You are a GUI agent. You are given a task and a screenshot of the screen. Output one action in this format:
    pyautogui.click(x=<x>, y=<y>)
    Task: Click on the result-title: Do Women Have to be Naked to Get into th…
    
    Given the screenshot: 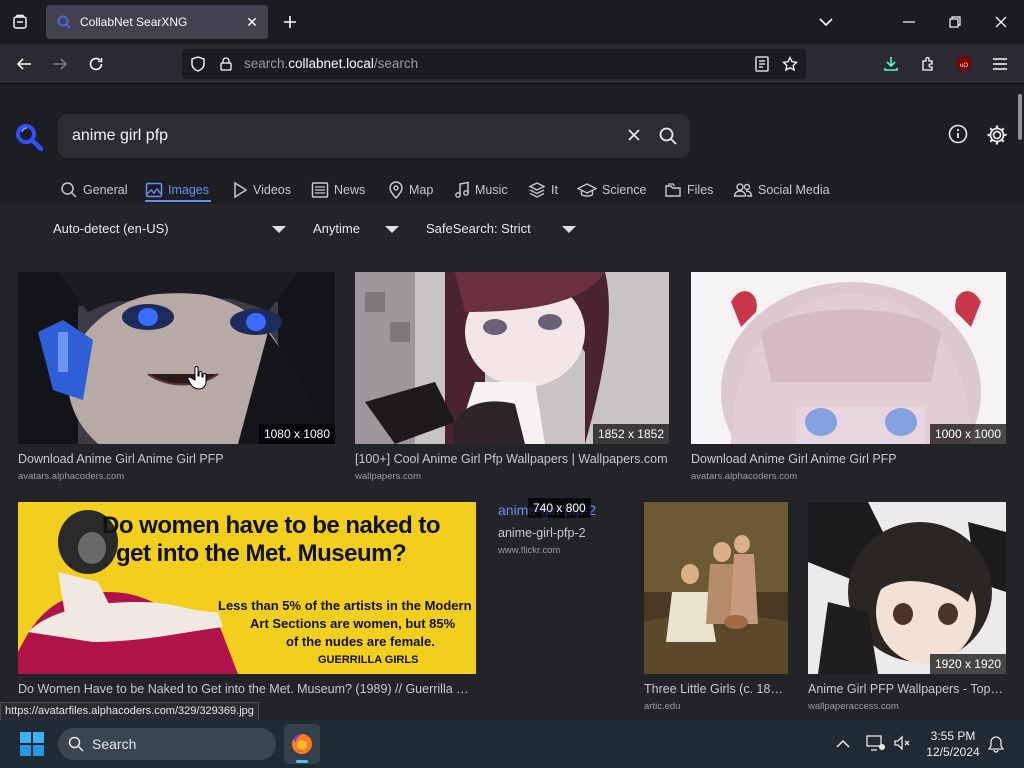 What is the action you would take?
    pyautogui.click(x=247, y=689)
    